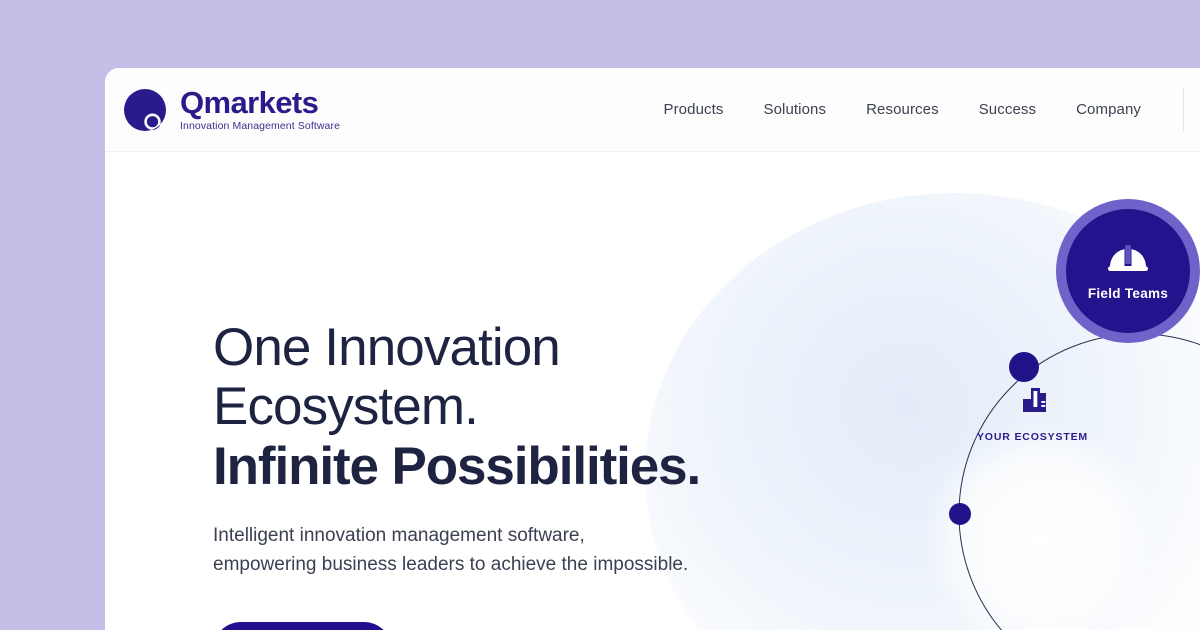 The width and height of the screenshot is (1200, 630). I want to click on nav-divider, so click(1183, 109).